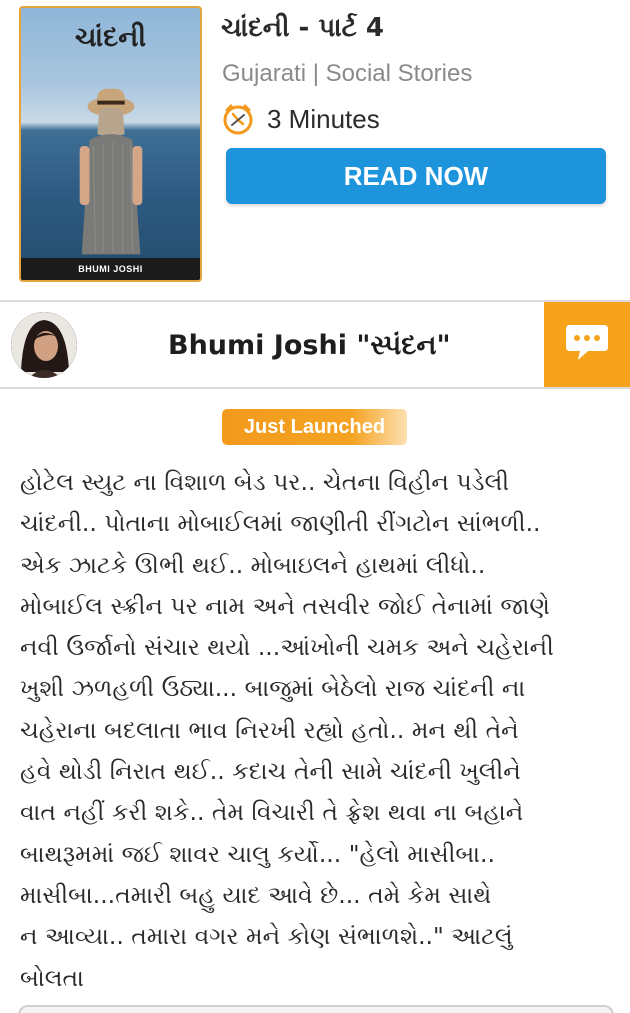 The width and height of the screenshot is (630, 1013). I want to click on book-cover: ચાંદની BHUMI JOSHI, so click(110, 144).